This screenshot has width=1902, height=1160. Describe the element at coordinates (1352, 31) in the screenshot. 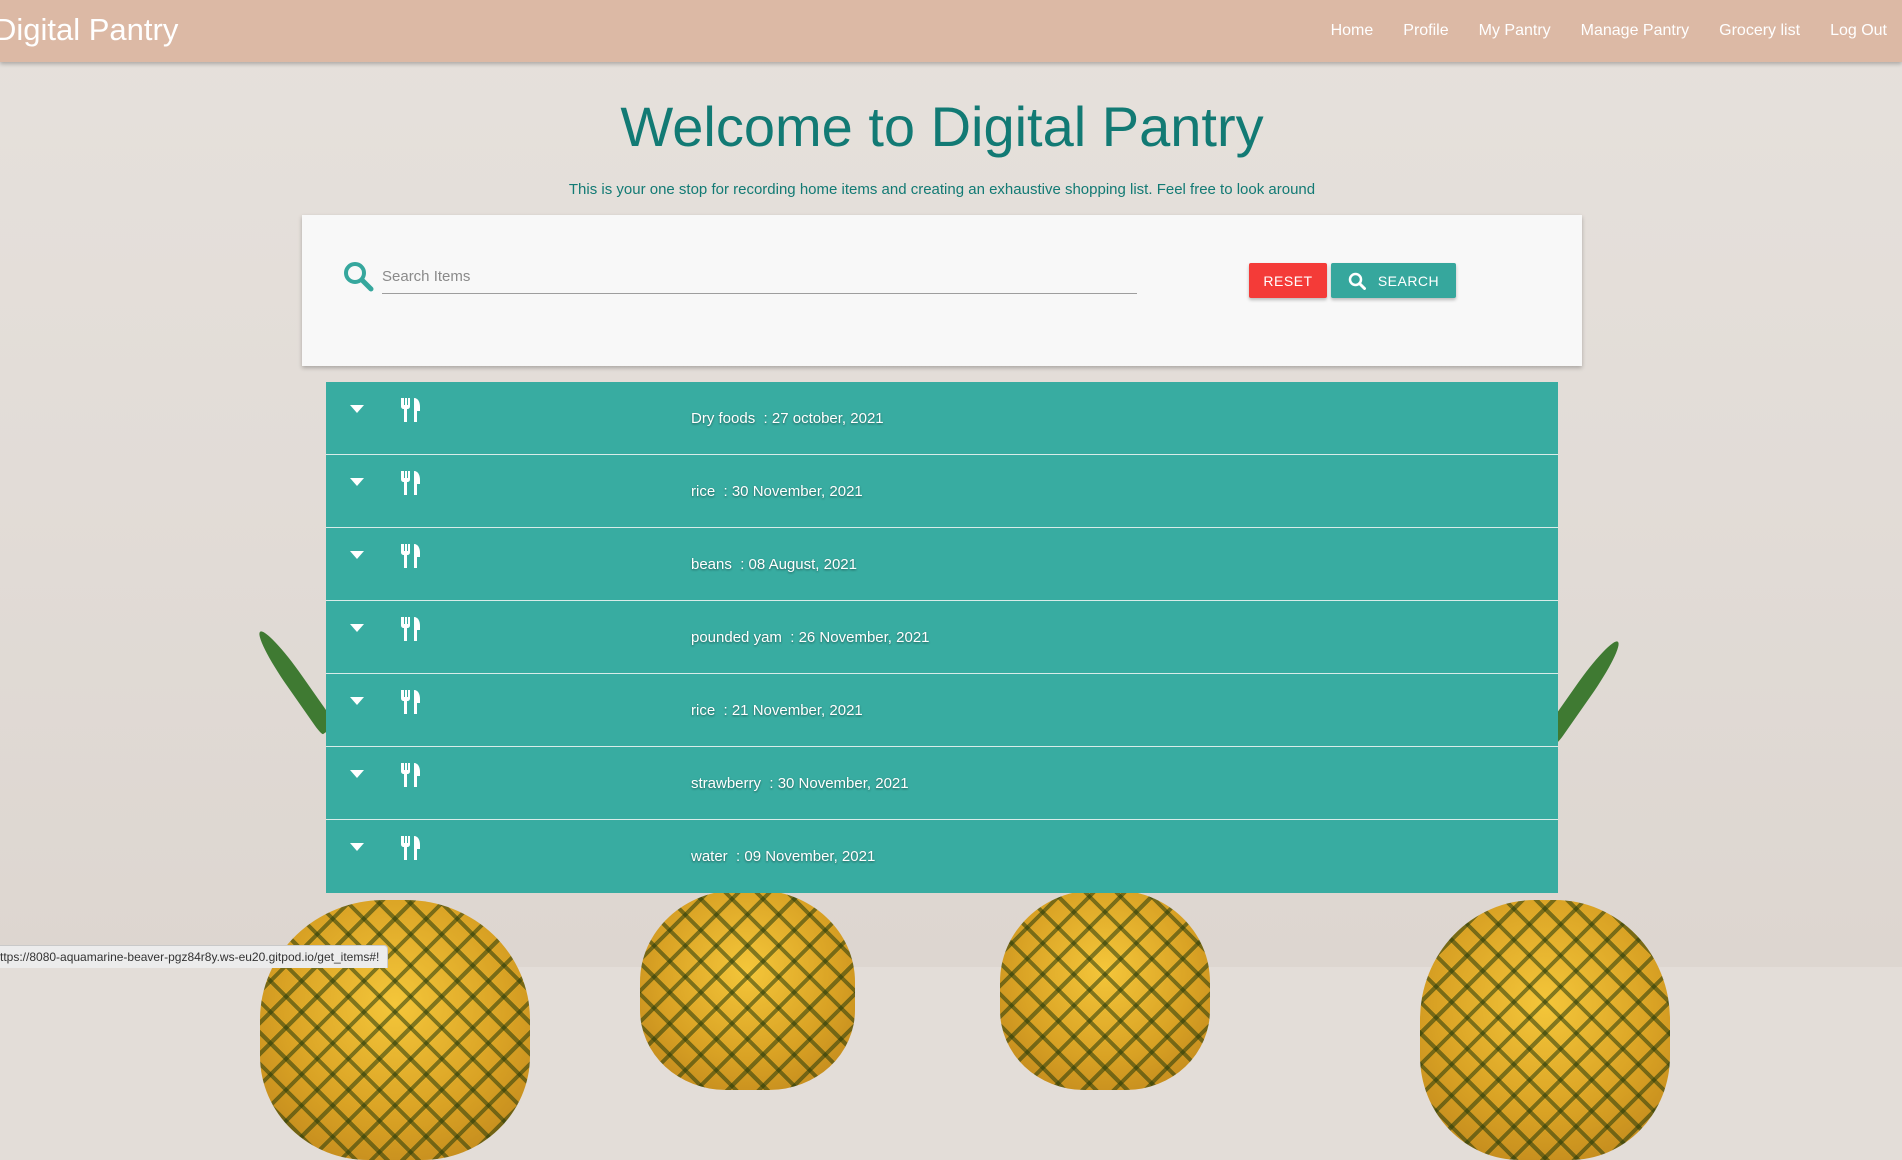

I see `nav-home: Home` at that location.